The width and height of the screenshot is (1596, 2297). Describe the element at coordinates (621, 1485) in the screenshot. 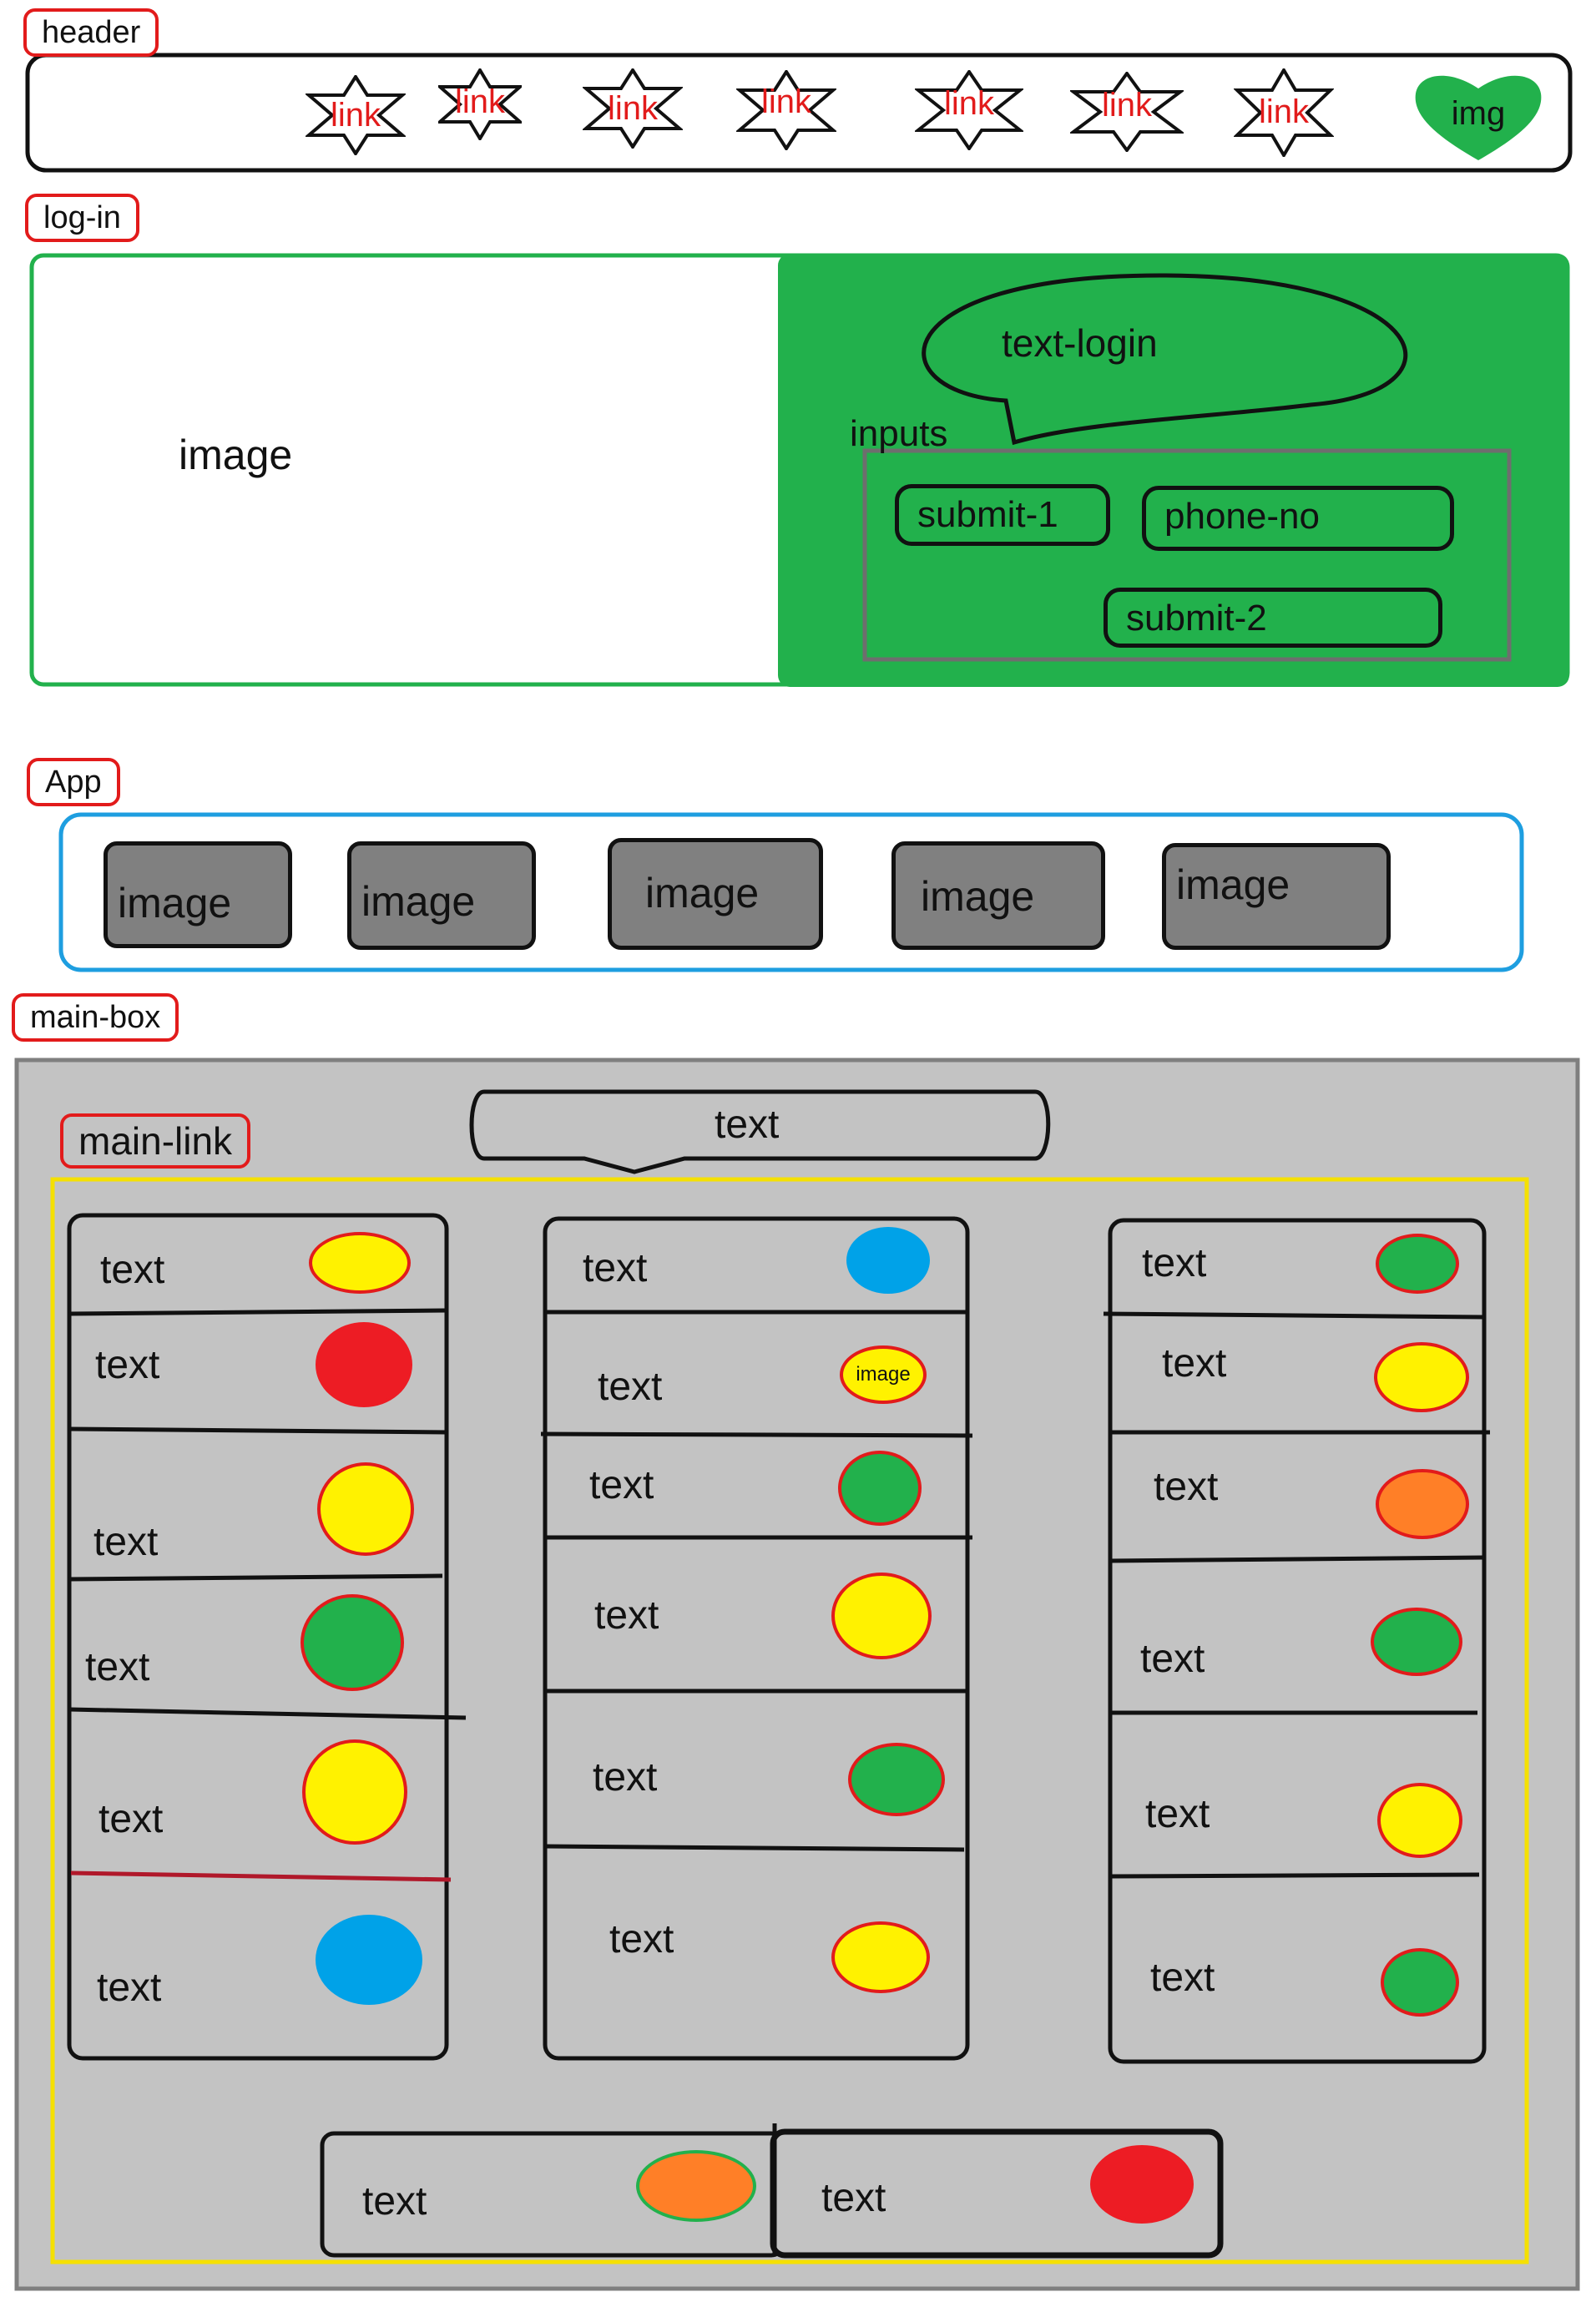

I see `col2-row-3-text: text` at that location.